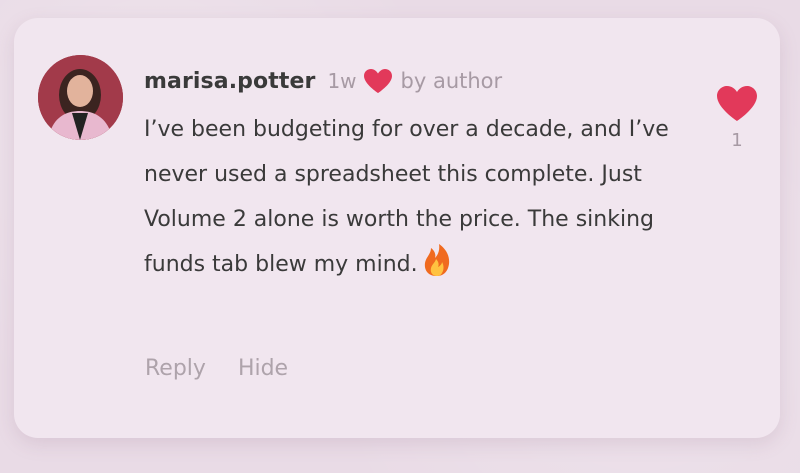 This screenshot has width=800, height=473. I want to click on fire-icon, so click(437, 260).